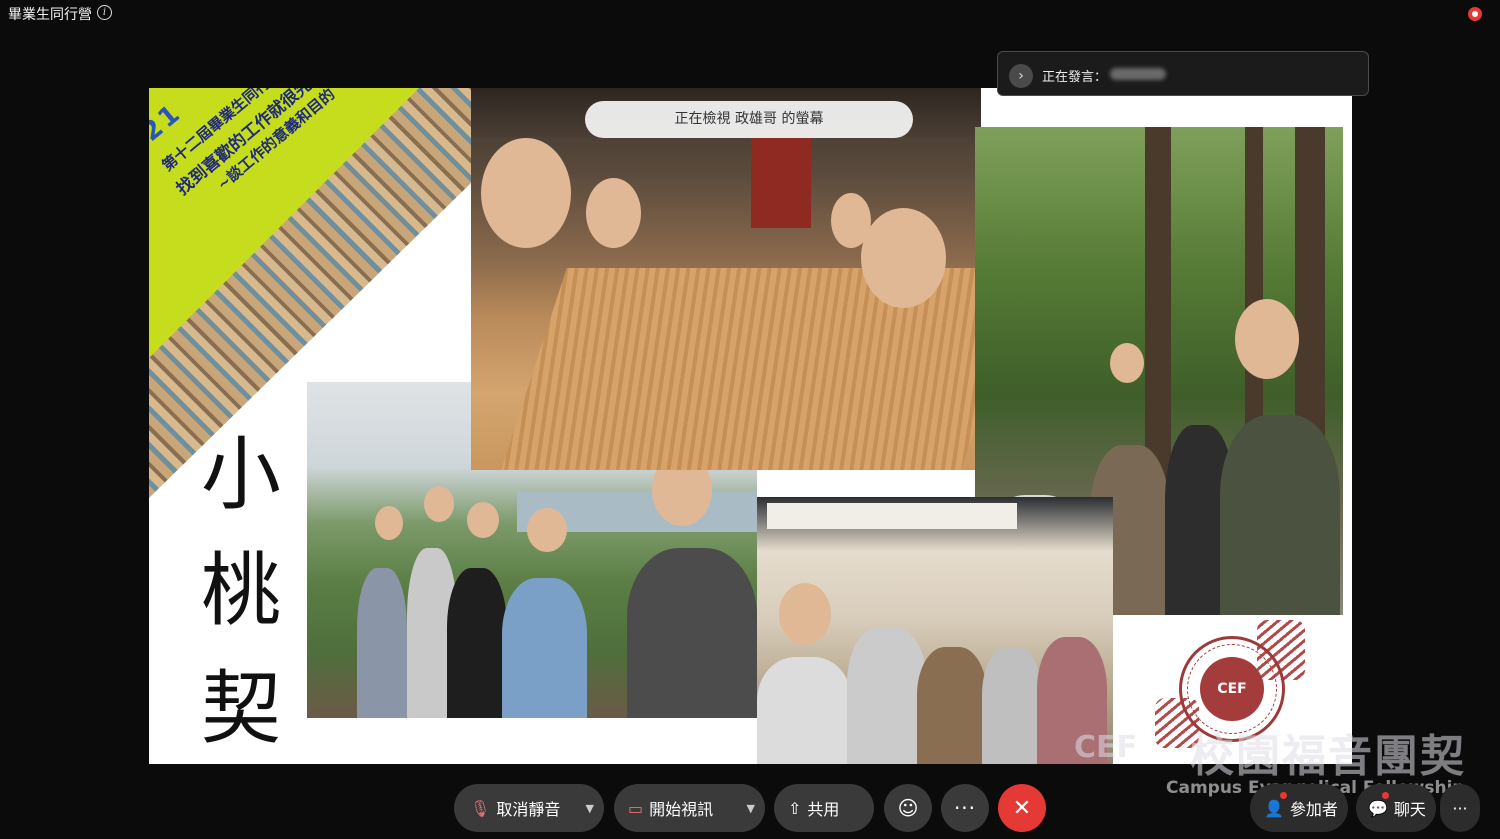 The width and height of the screenshot is (1500, 839). I want to click on participants-button: 👤 參加者, so click(1299, 808).